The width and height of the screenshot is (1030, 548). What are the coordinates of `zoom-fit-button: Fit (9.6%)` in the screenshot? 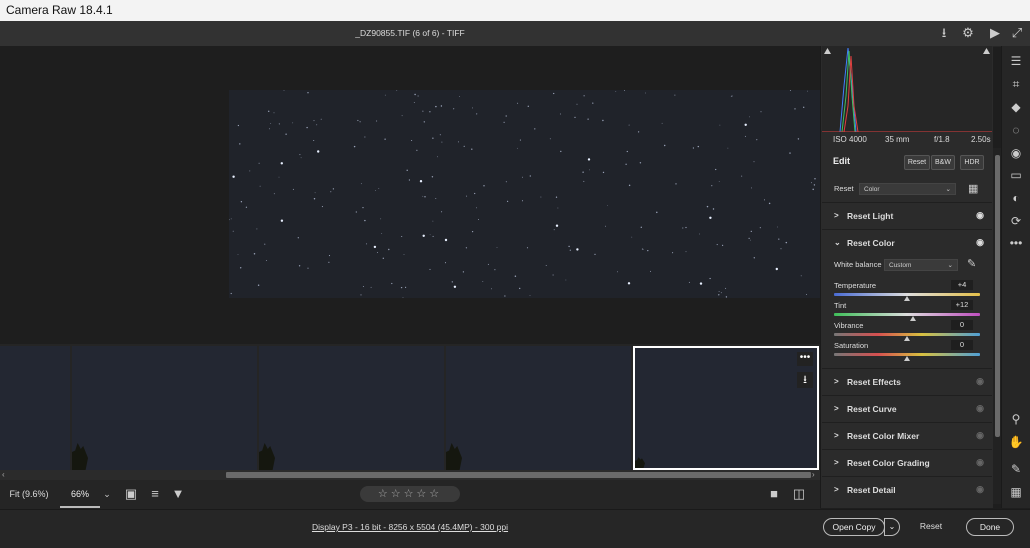 It's located at (29, 494).